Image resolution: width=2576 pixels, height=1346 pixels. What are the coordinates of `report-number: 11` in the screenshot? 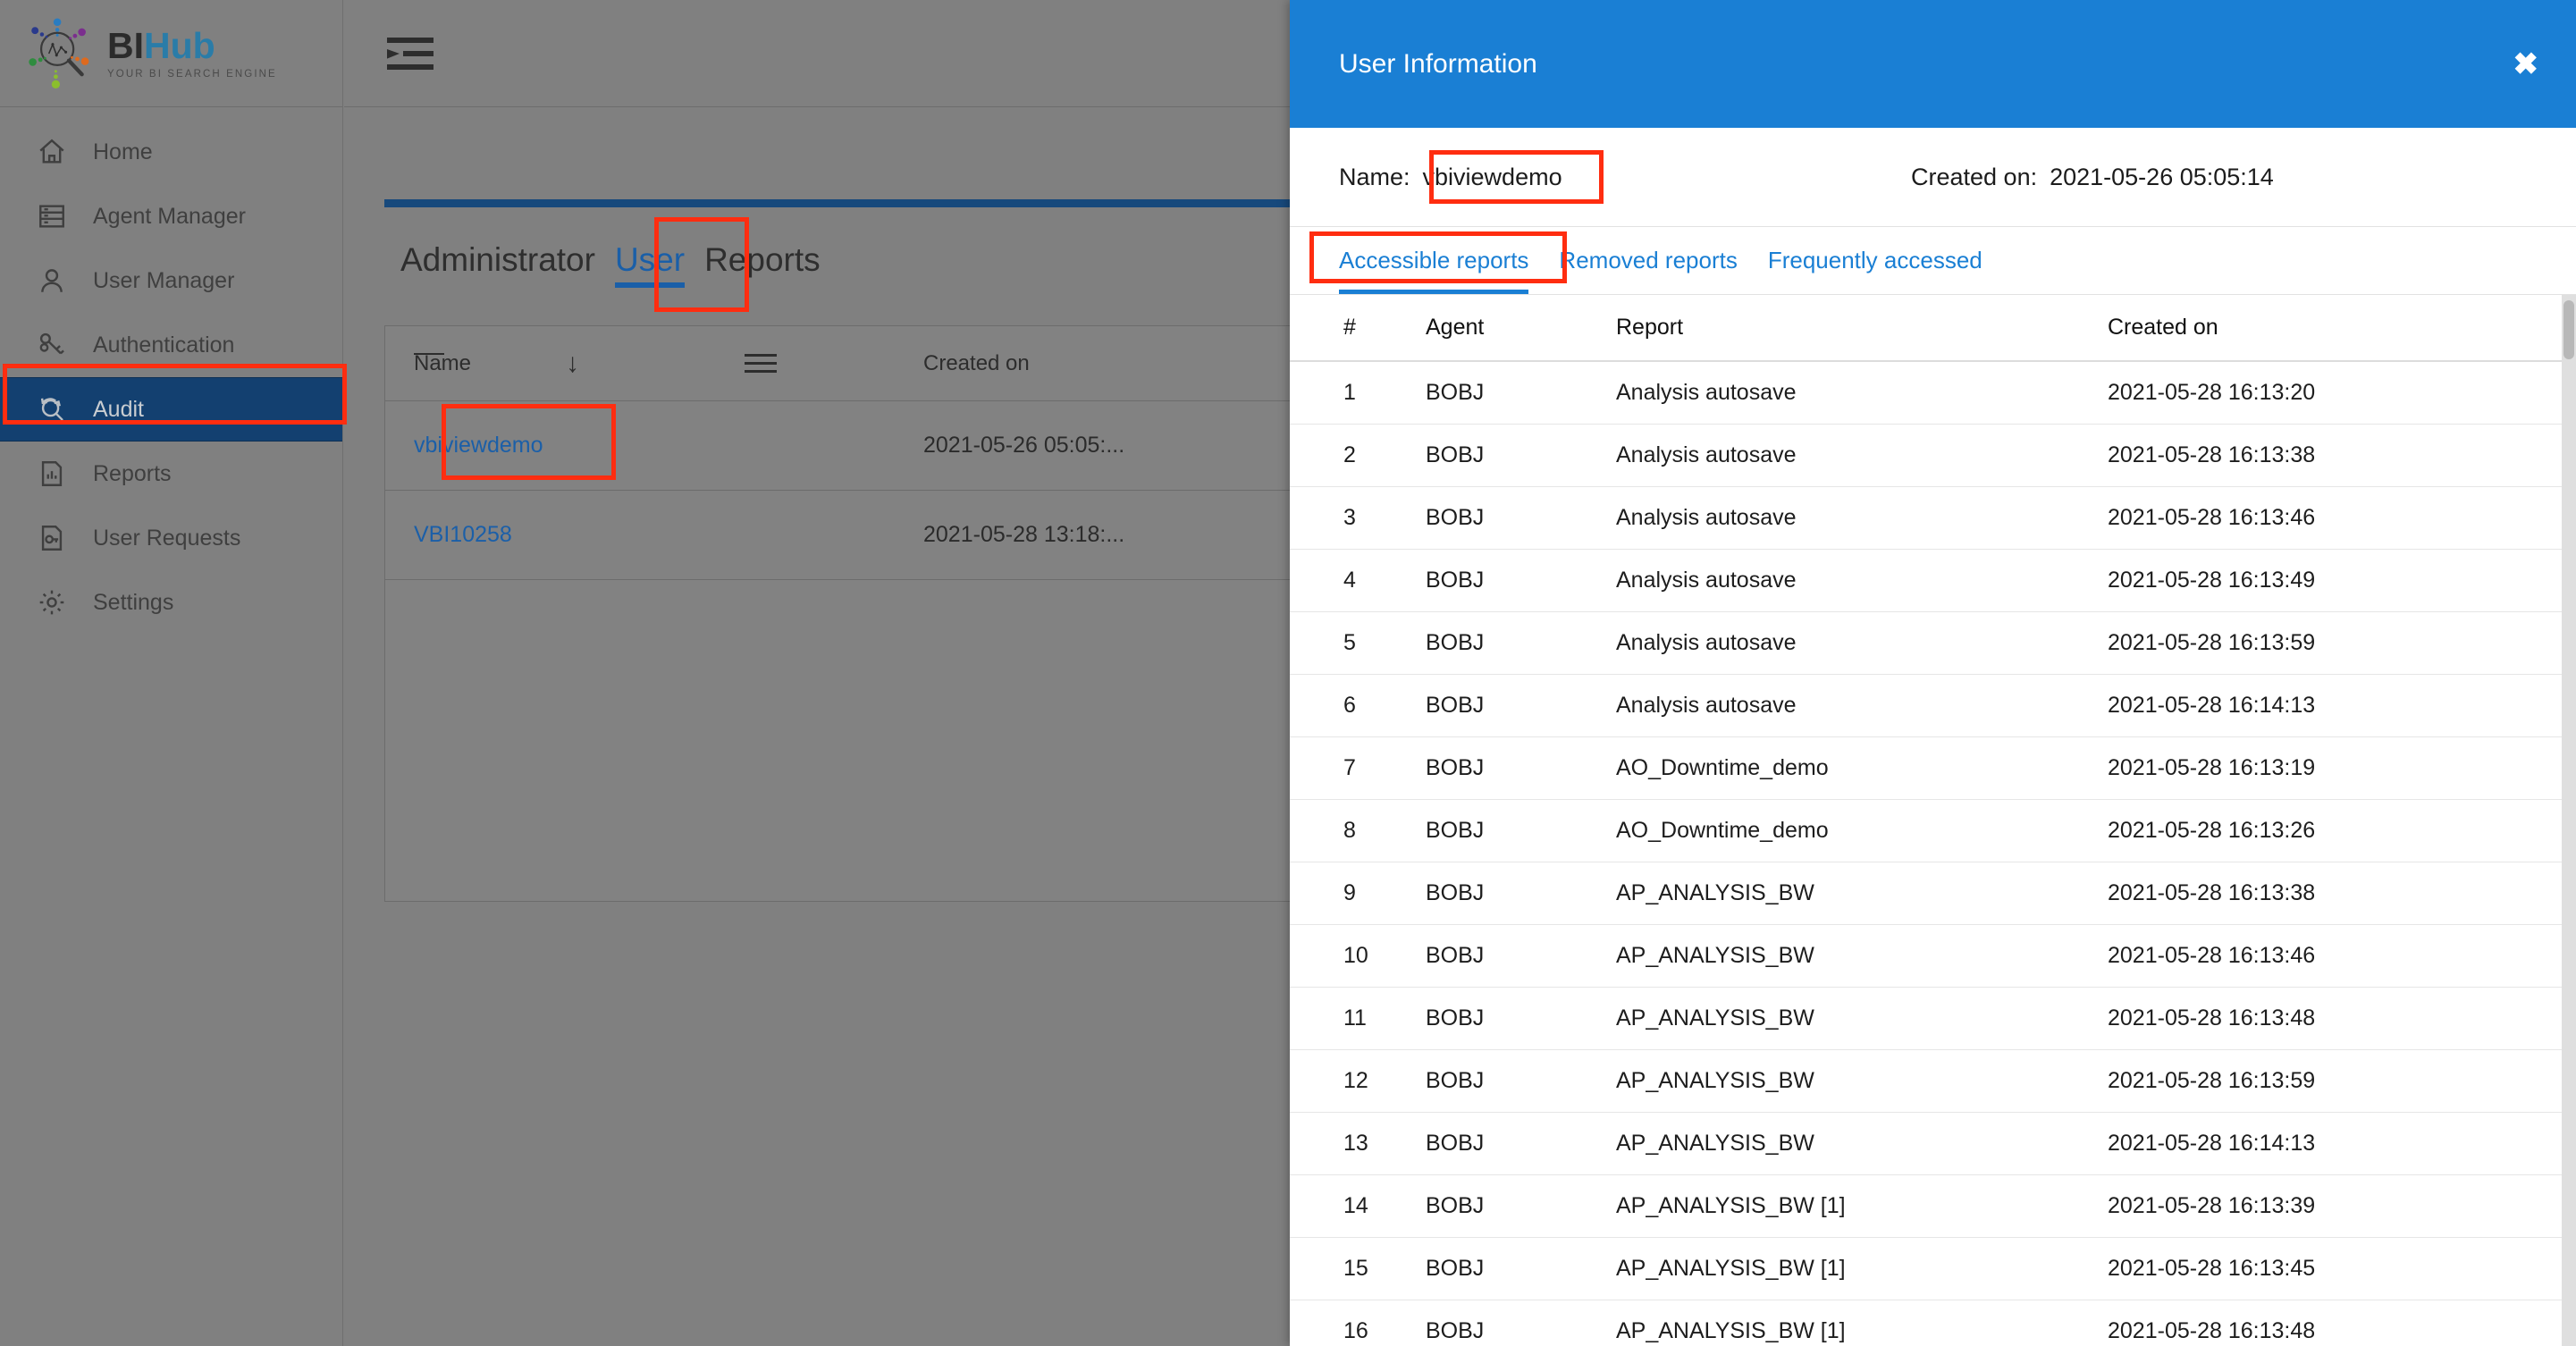 It's located at (1355, 1018).